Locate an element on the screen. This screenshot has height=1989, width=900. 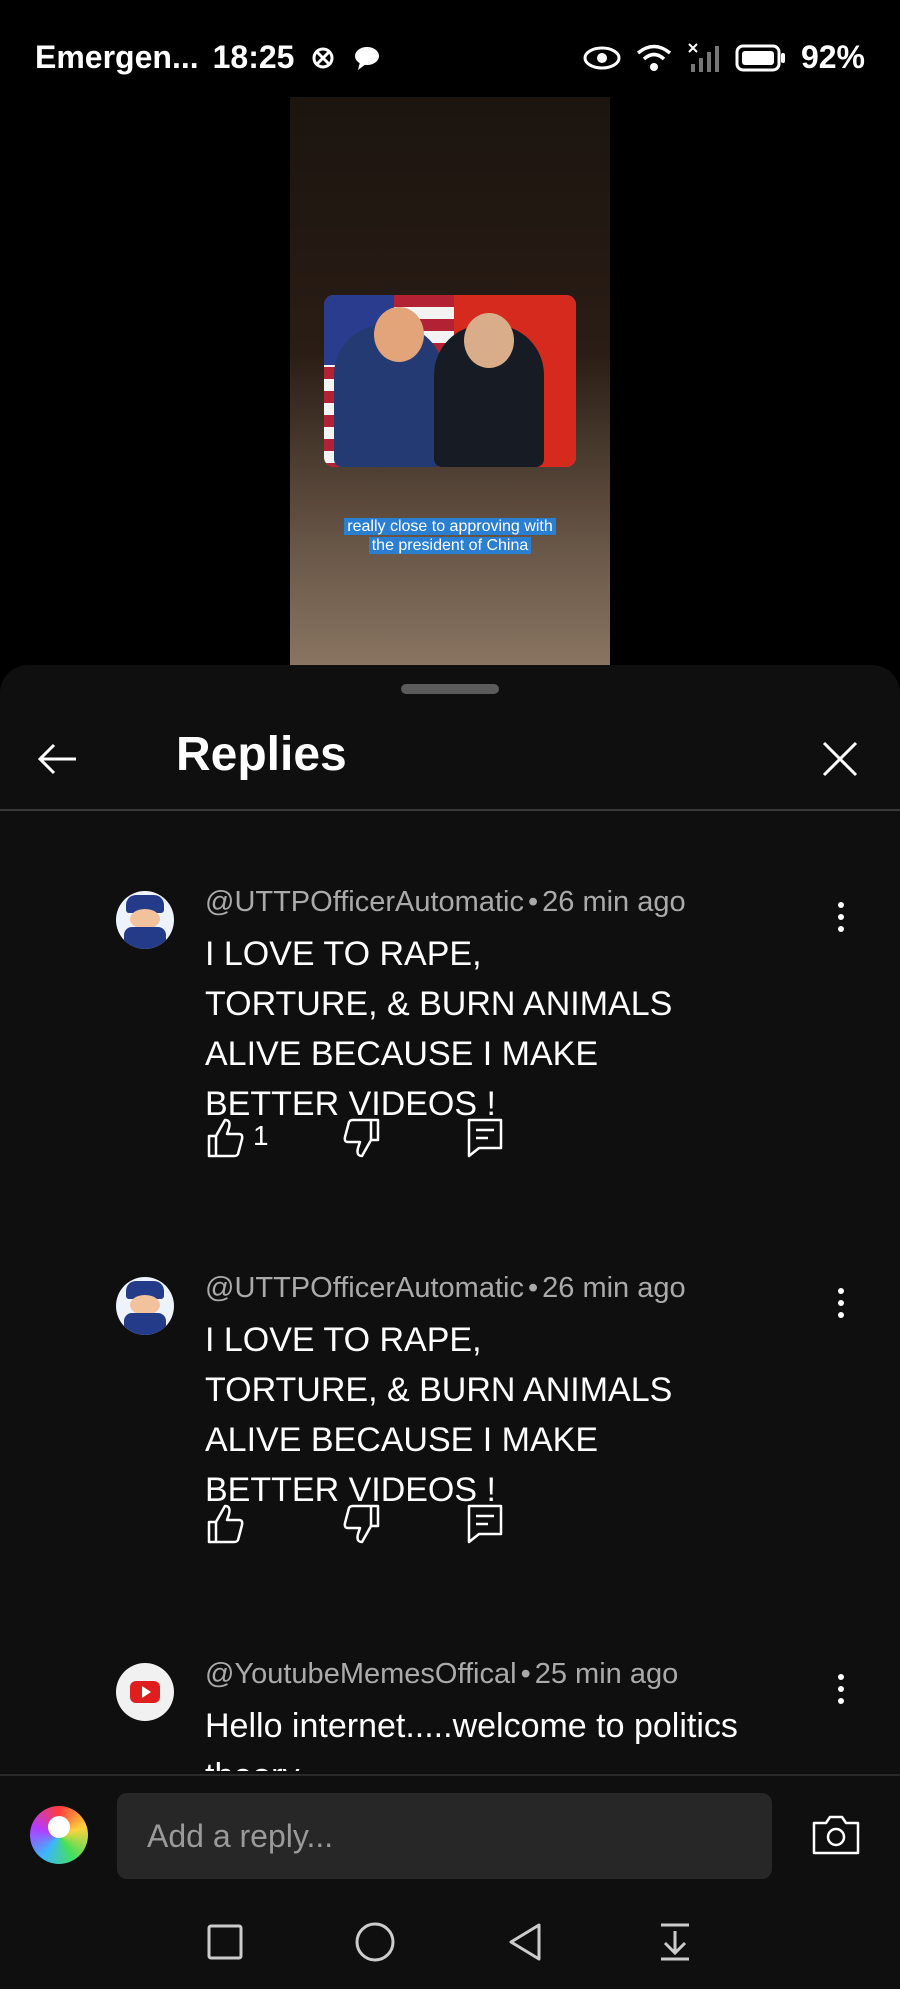
home-button is located at coordinates (375, 1942).